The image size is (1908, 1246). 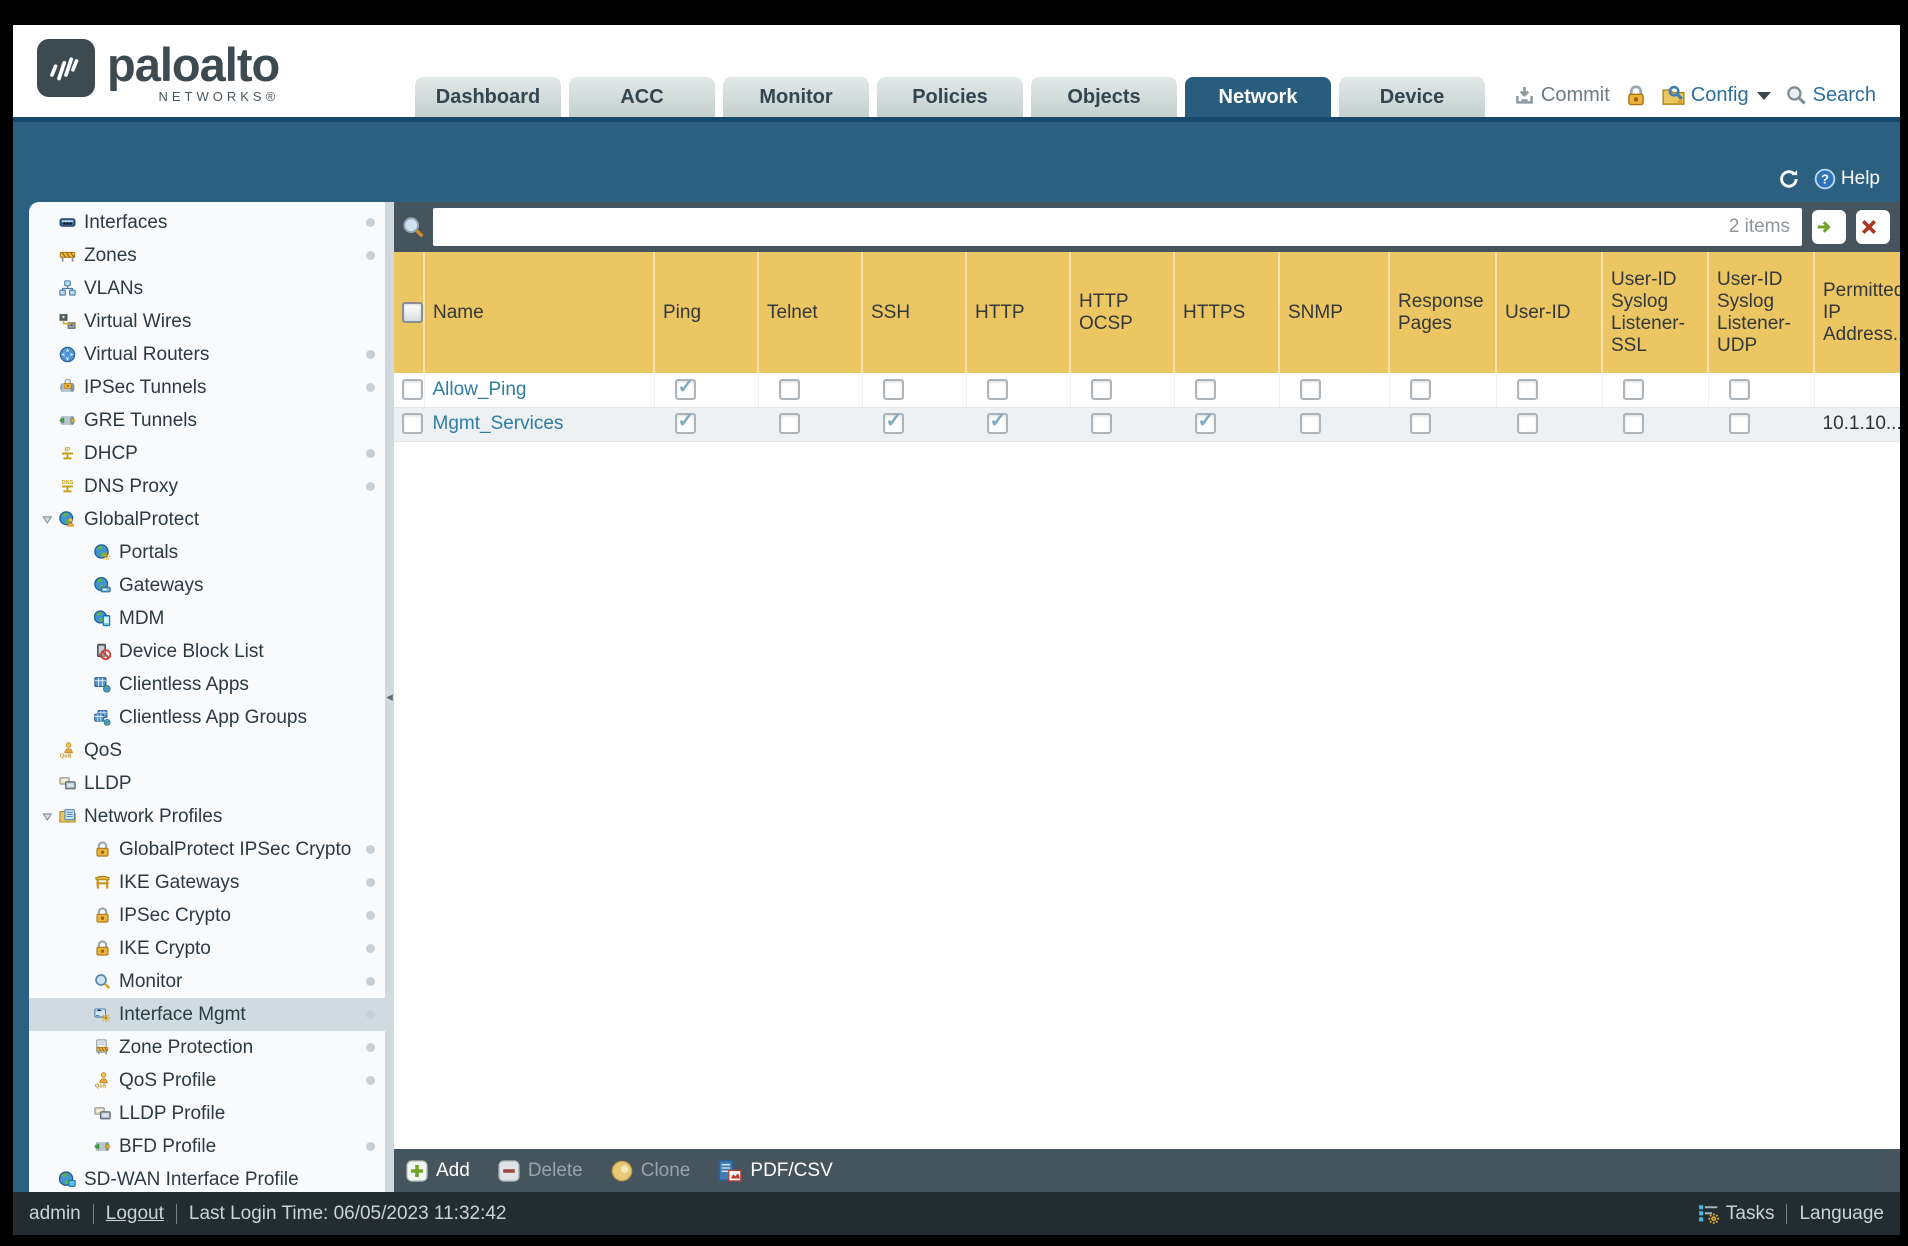 What do you see at coordinates (1562, 95) in the screenshot?
I see `commit-button: Commit` at bounding box center [1562, 95].